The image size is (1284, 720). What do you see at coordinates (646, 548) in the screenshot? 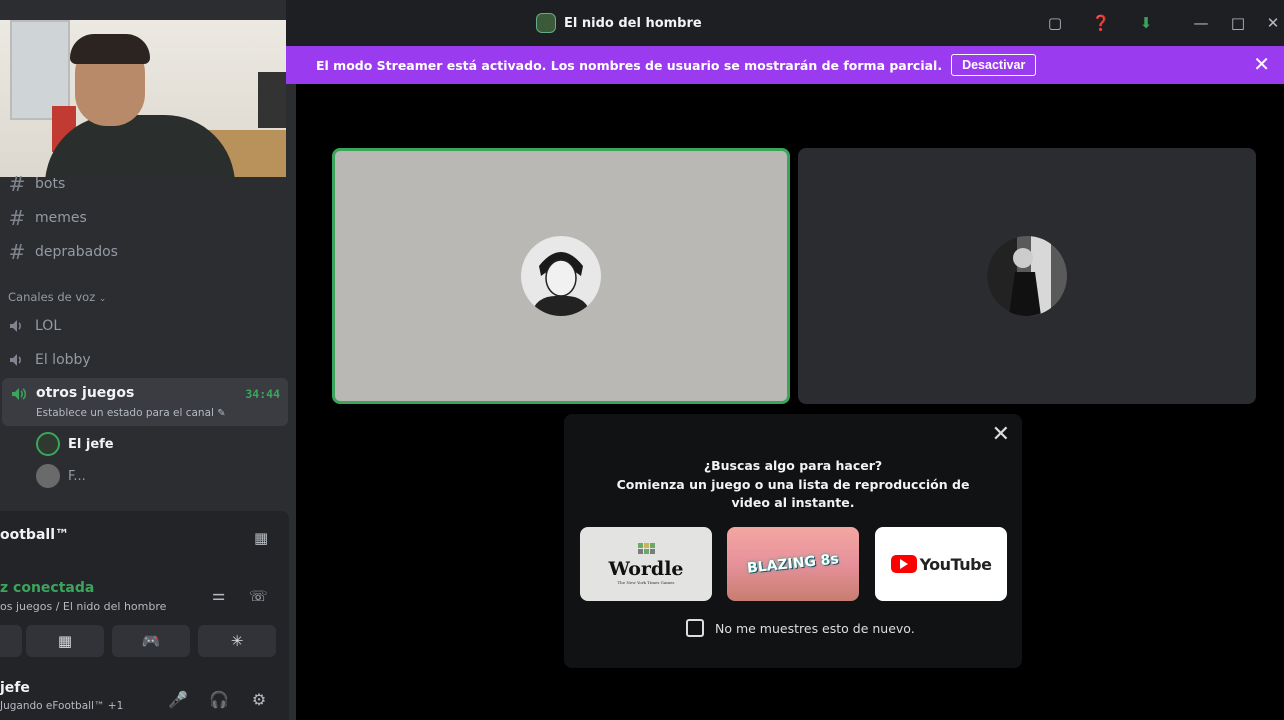
I see `wordle-grid-icon` at bounding box center [646, 548].